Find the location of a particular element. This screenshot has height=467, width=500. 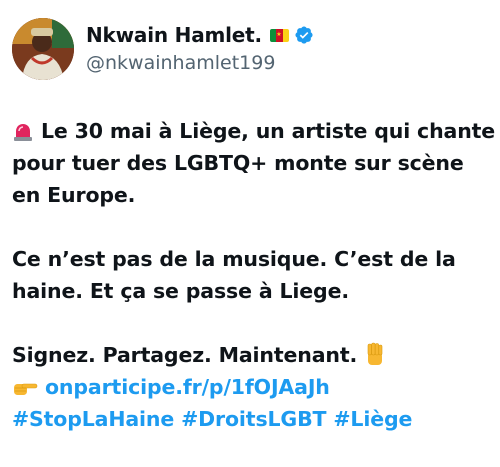

tweet-line-3: en Europe. is located at coordinates (74, 195).